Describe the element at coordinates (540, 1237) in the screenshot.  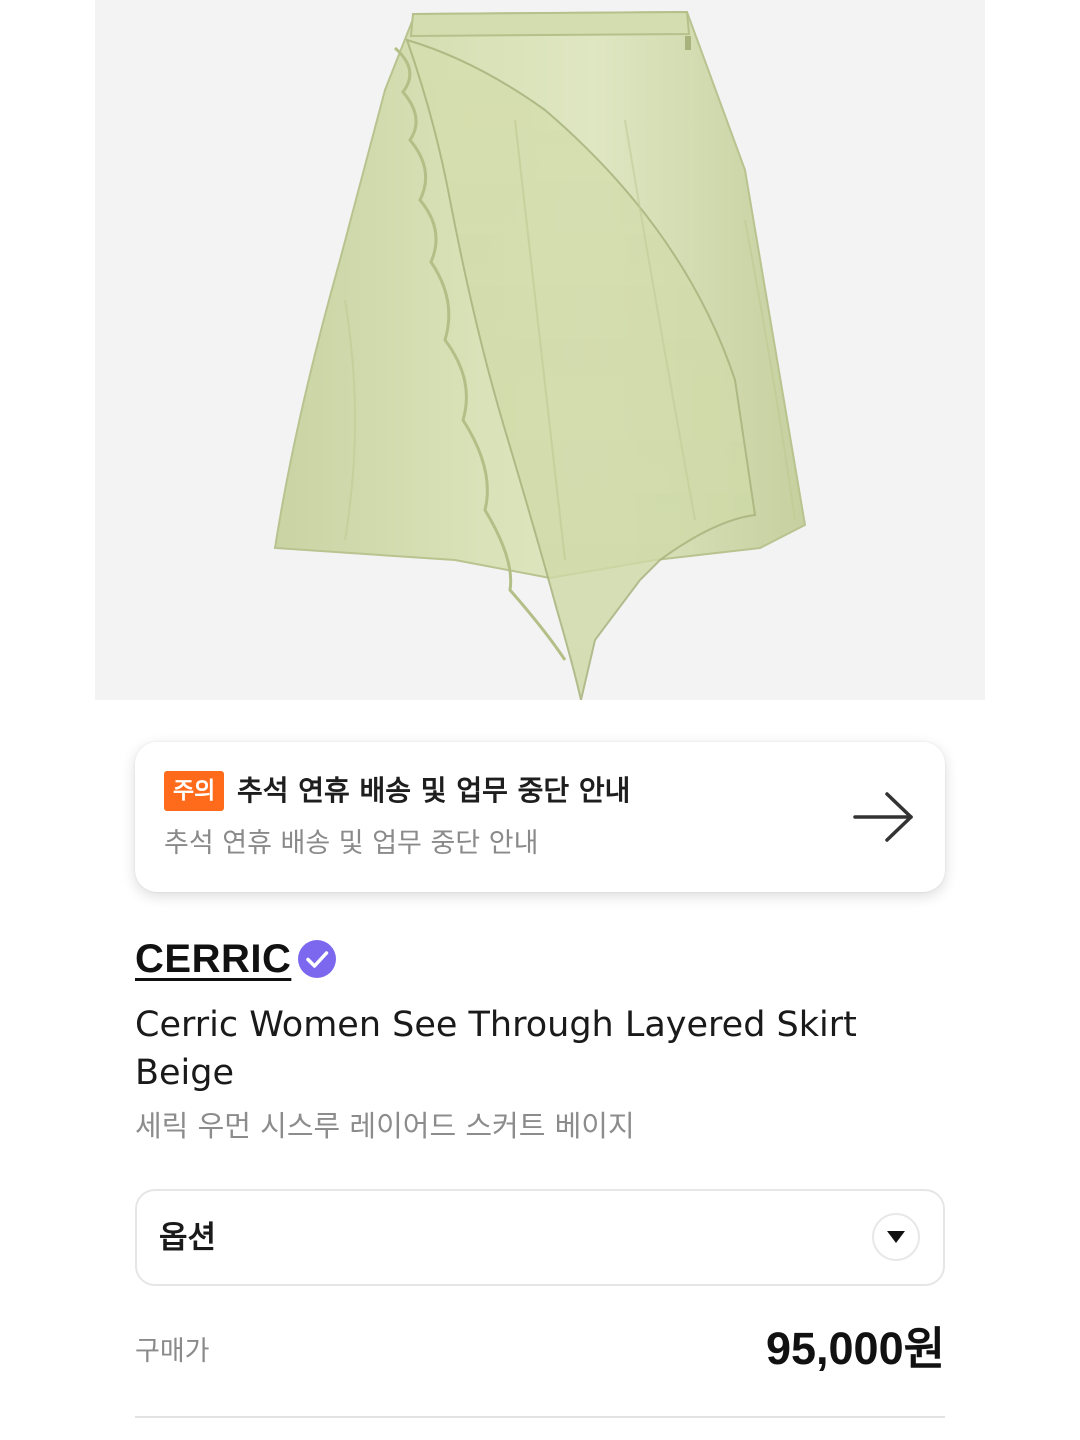
I see `option-select: 옵션` at that location.